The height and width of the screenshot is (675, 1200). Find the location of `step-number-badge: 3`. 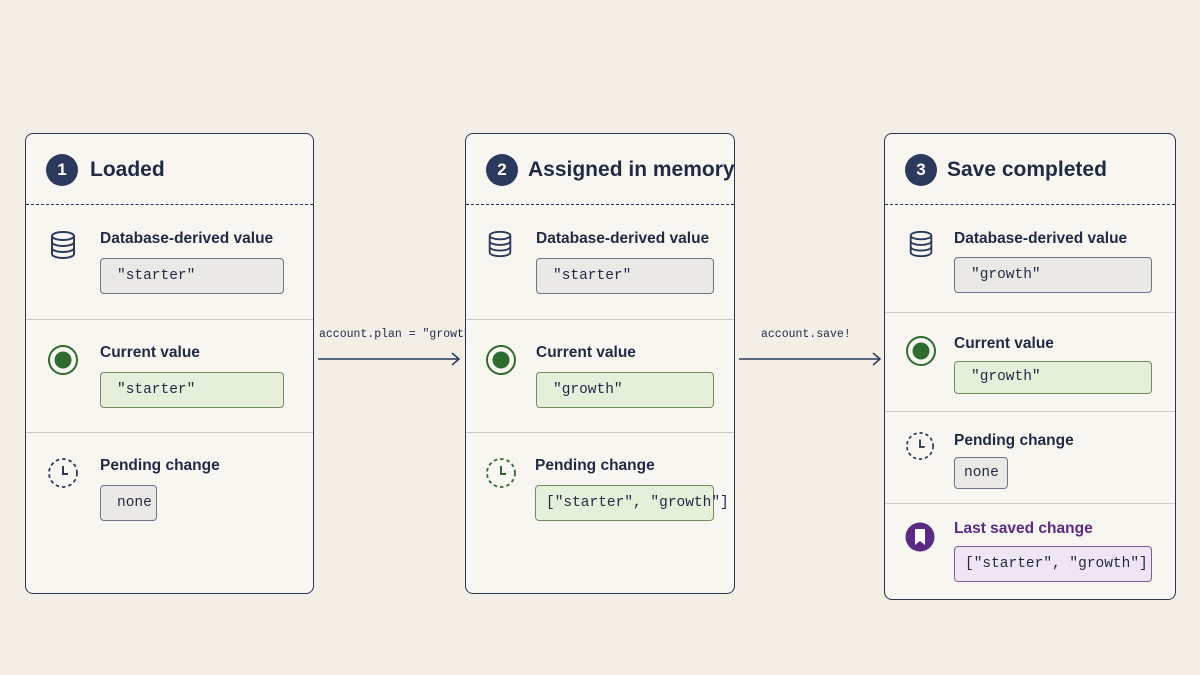

step-number-badge: 3 is located at coordinates (921, 170).